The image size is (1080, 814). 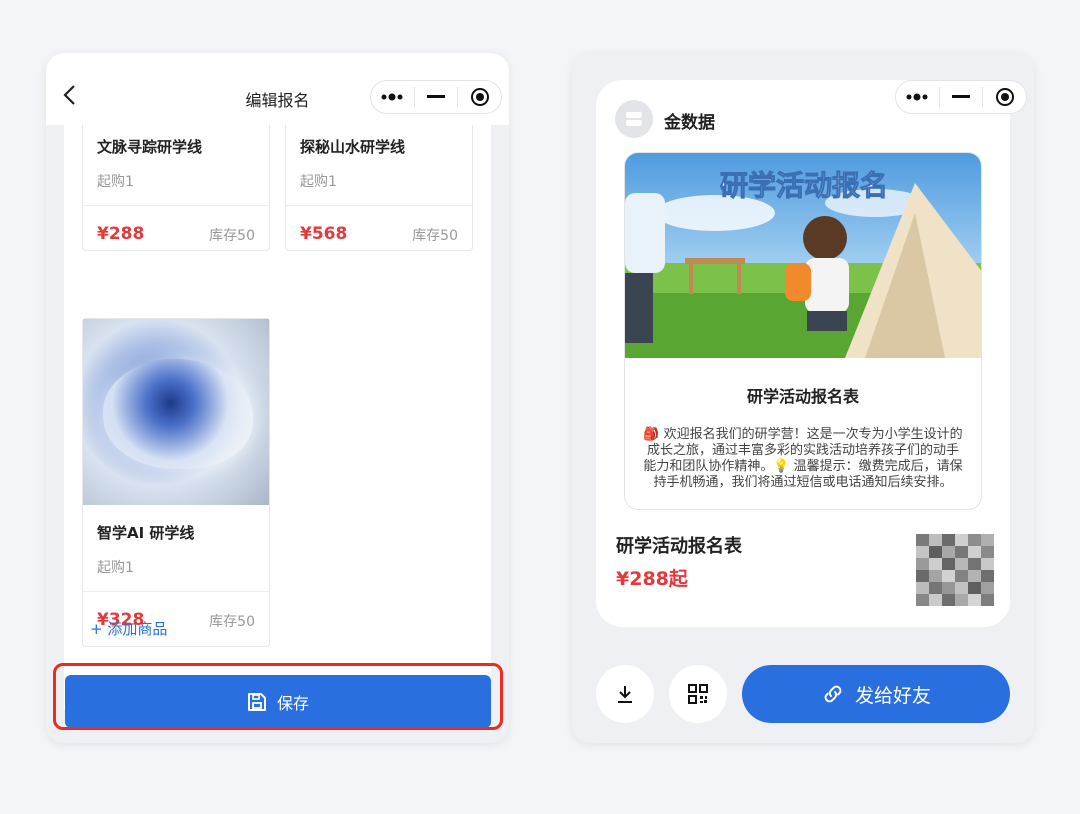 I want to click on qrcode-button, so click(x=698, y=694).